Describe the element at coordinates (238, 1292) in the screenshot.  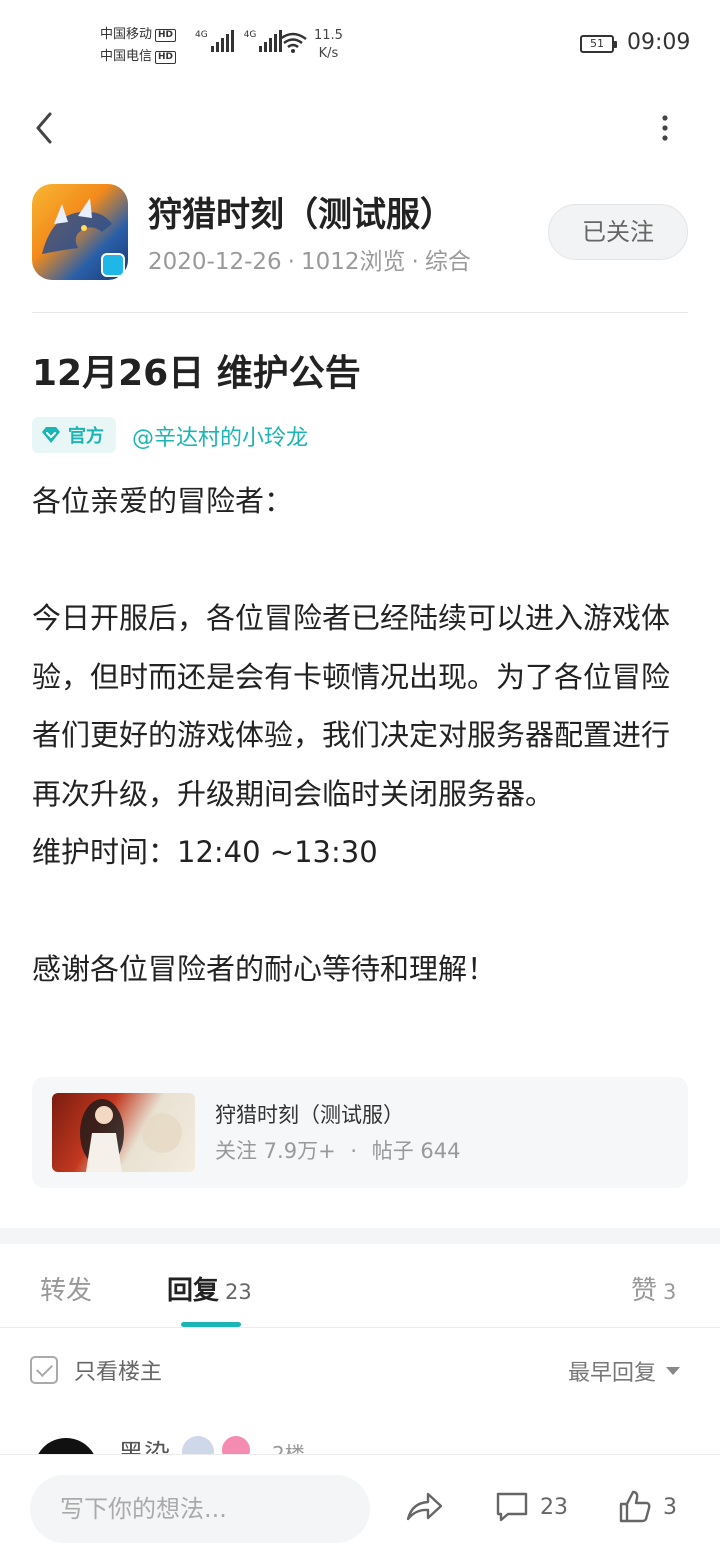
I see `reply-count: 23` at that location.